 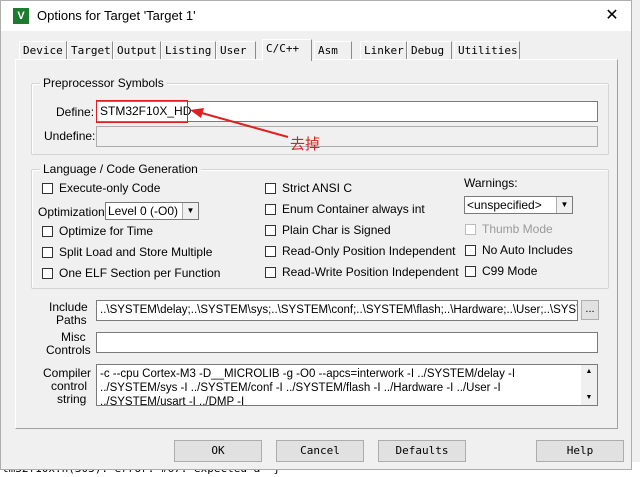 I want to click on tab-user: User, so click(x=236, y=50).